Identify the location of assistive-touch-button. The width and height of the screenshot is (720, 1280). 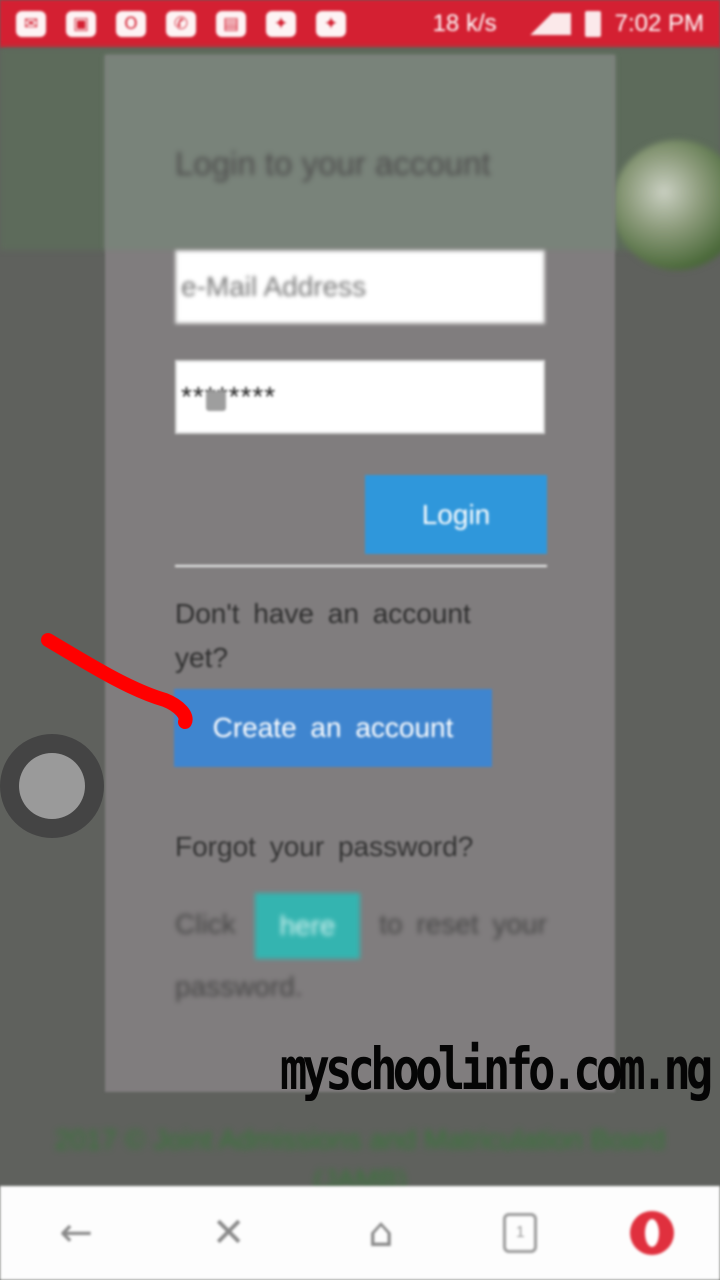
(52, 786).